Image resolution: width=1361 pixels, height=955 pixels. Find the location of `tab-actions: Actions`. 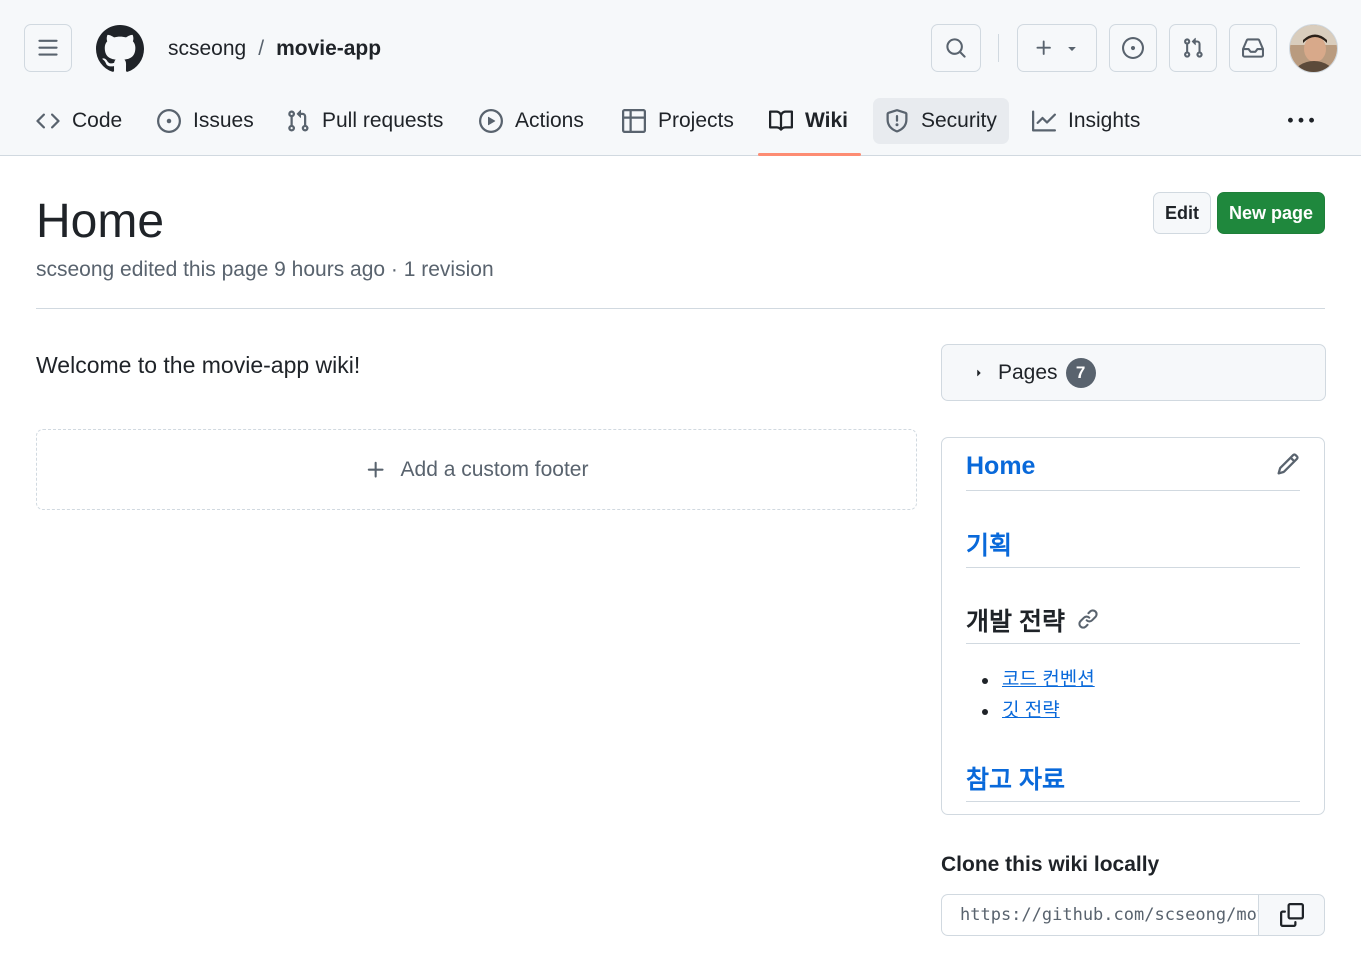

tab-actions: Actions is located at coordinates (531, 121).